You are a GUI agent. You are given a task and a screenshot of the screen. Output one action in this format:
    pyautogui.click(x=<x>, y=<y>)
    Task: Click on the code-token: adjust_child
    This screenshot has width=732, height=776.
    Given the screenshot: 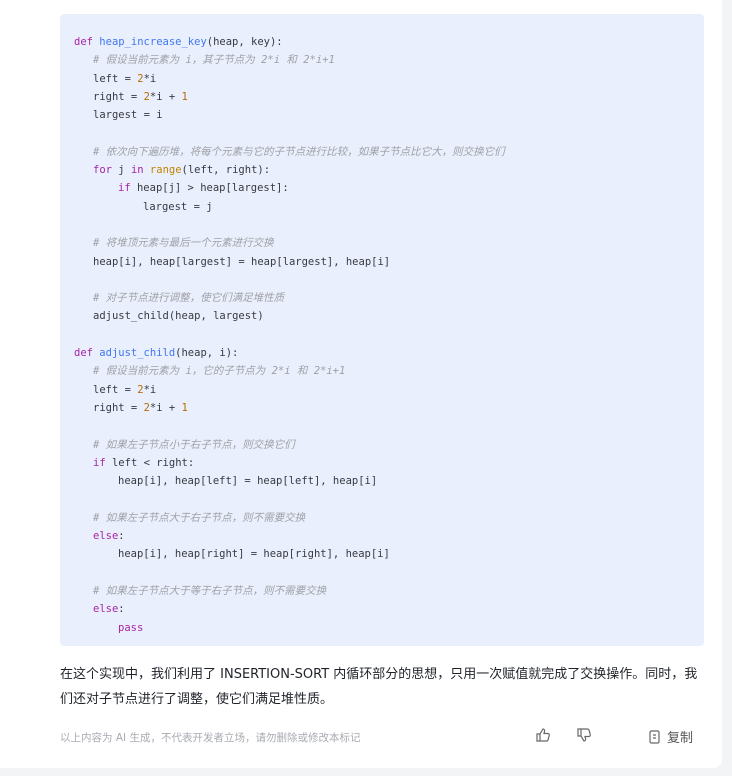 What is the action you would take?
    pyautogui.click(x=137, y=353)
    